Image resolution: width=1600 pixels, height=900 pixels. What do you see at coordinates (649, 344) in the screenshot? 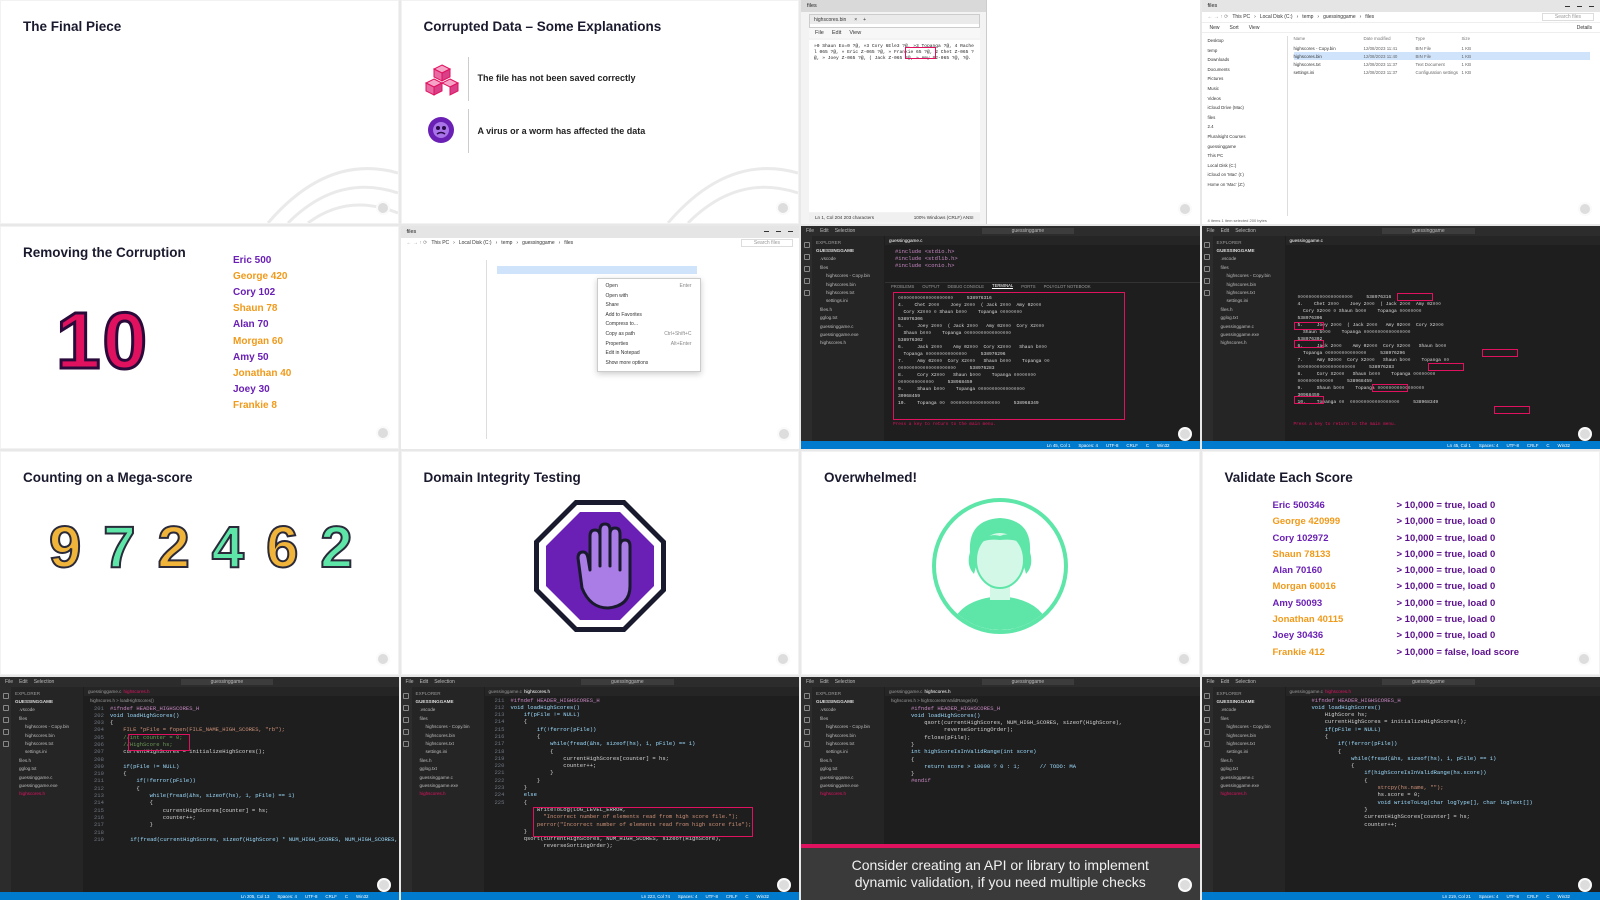
I see `context-menu-item: Properties Alt+Enter` at bounding box center [649, 344].